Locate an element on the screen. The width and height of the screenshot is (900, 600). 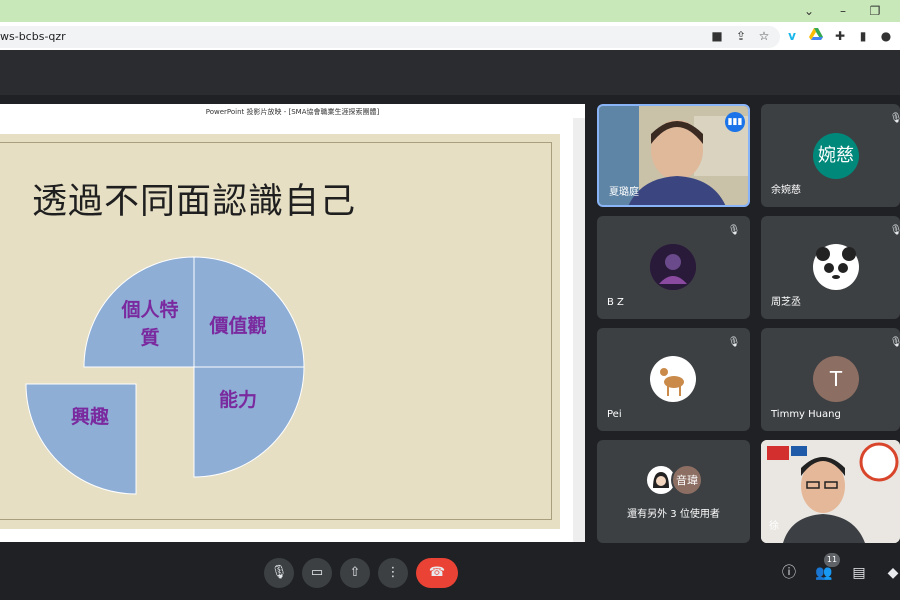
participant-tile-video: 徐 is located at coordinates (830, 491).